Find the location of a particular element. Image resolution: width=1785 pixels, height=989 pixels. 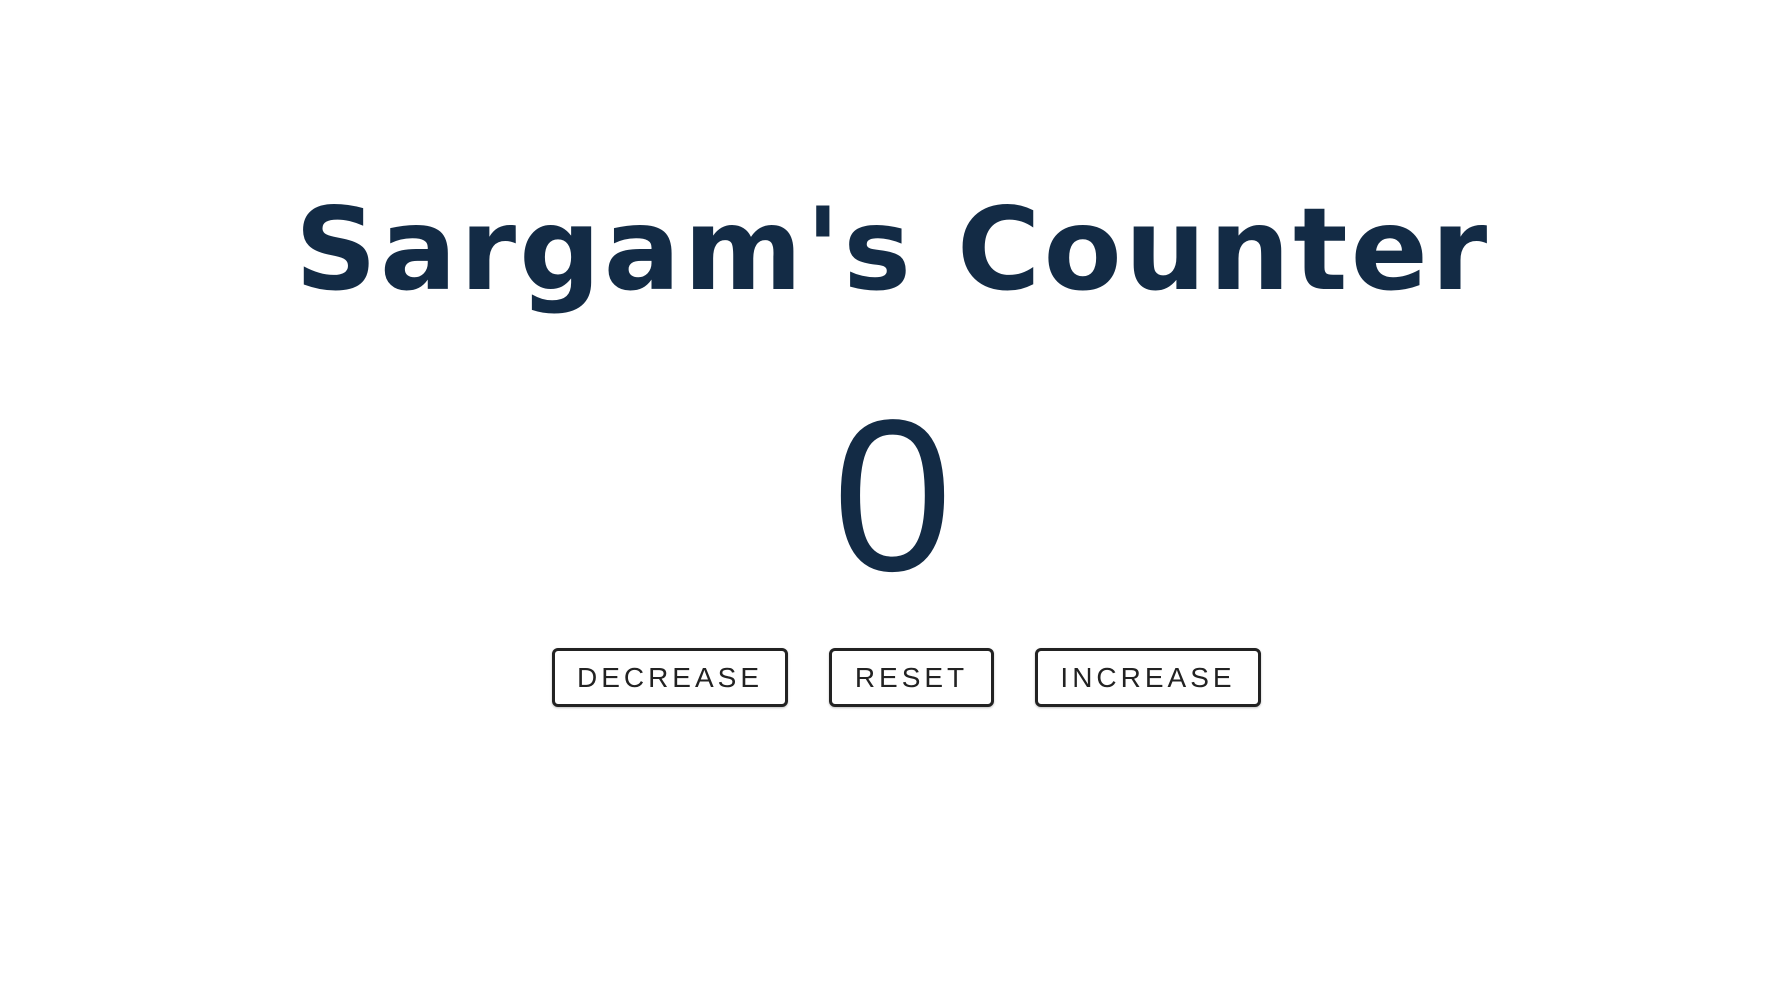

increase-button: INCREASE is located at coordinates (1148, 677).